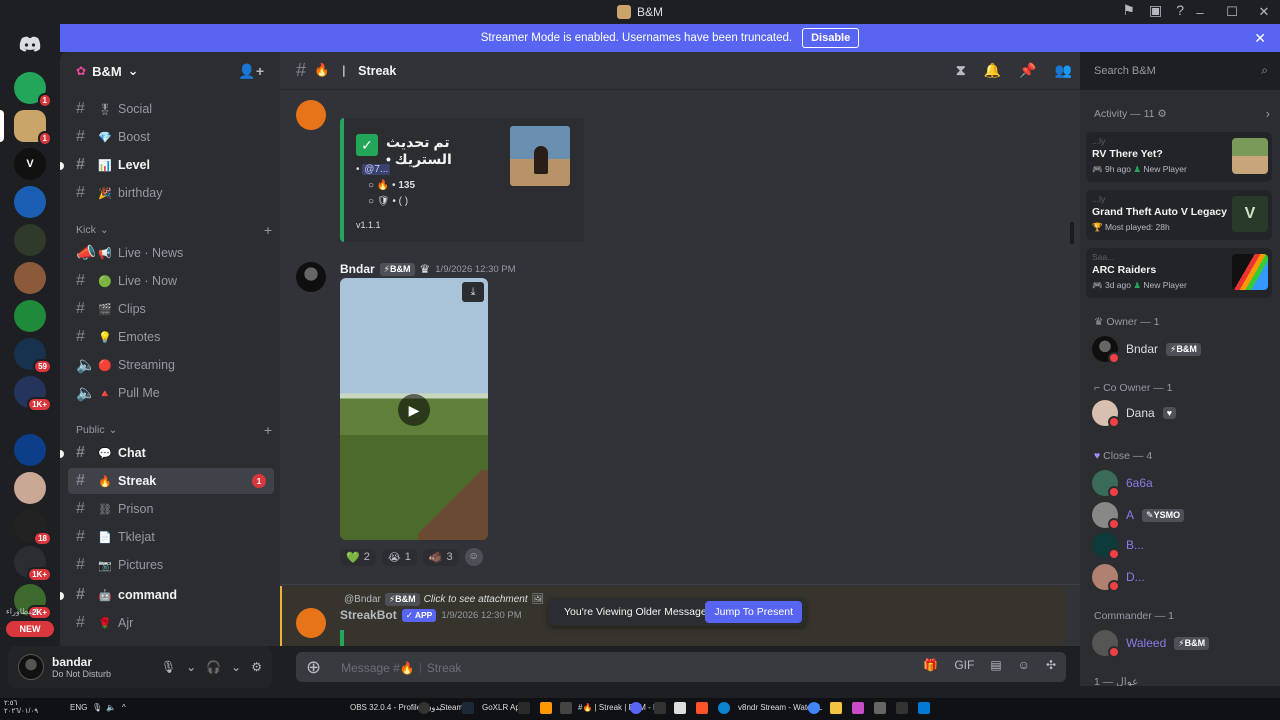 This screenshot has width=1280, height=720. Describe the element at coordinates (357, 269) in the screenshot. I see `author-name: Bndar` at that location.